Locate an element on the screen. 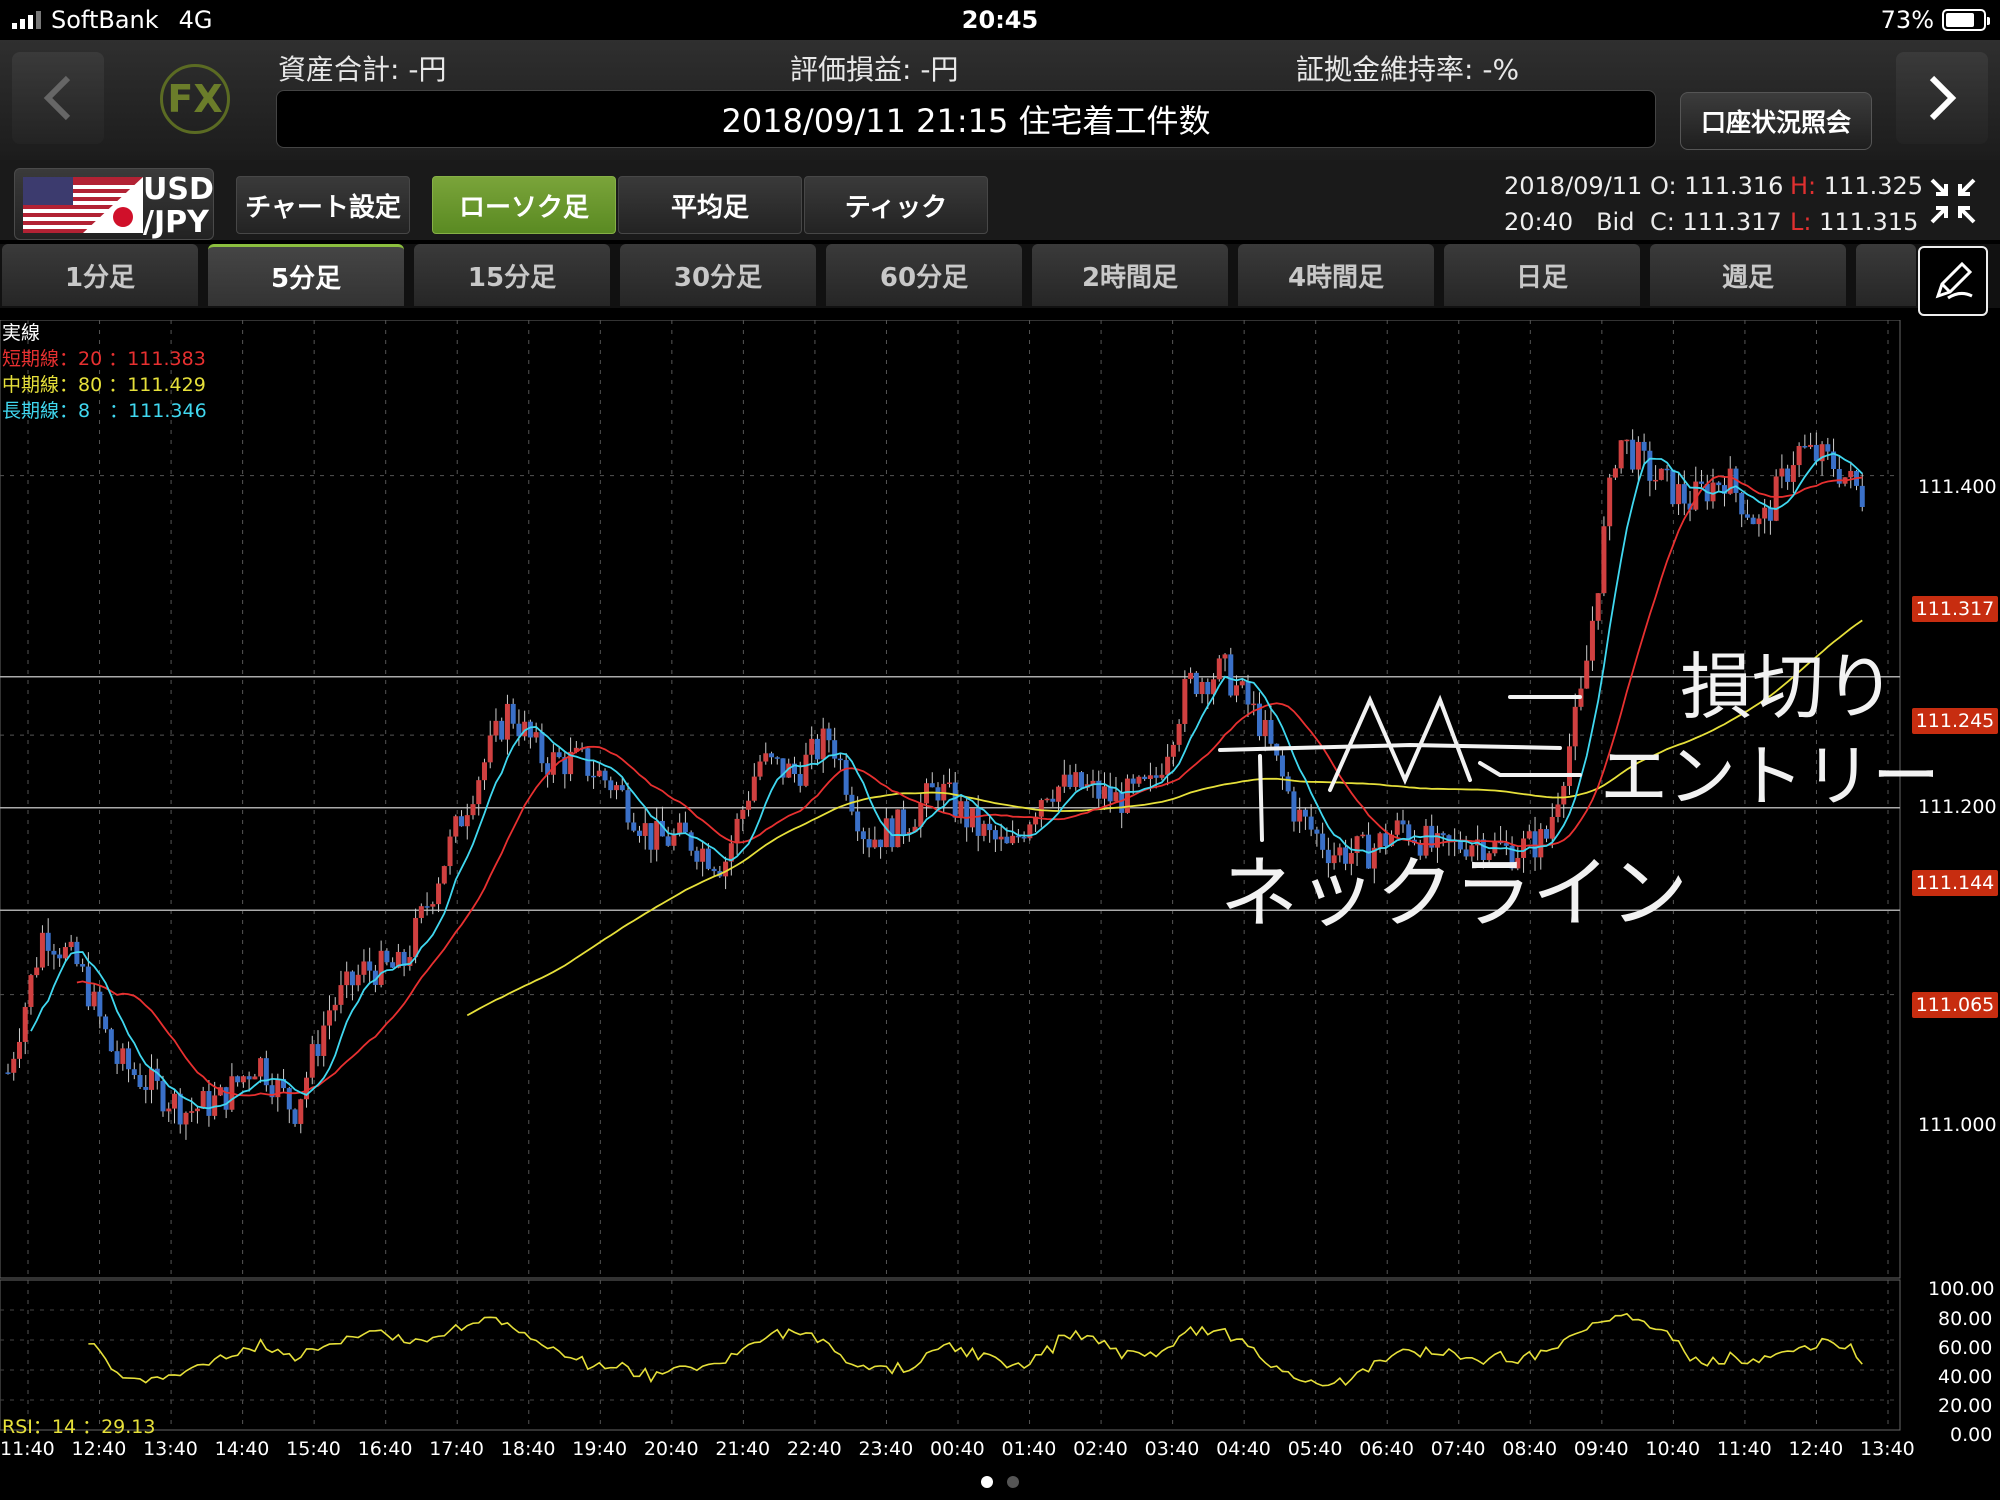  price-tag: 111.317 is located at coordinates (1955, 609).